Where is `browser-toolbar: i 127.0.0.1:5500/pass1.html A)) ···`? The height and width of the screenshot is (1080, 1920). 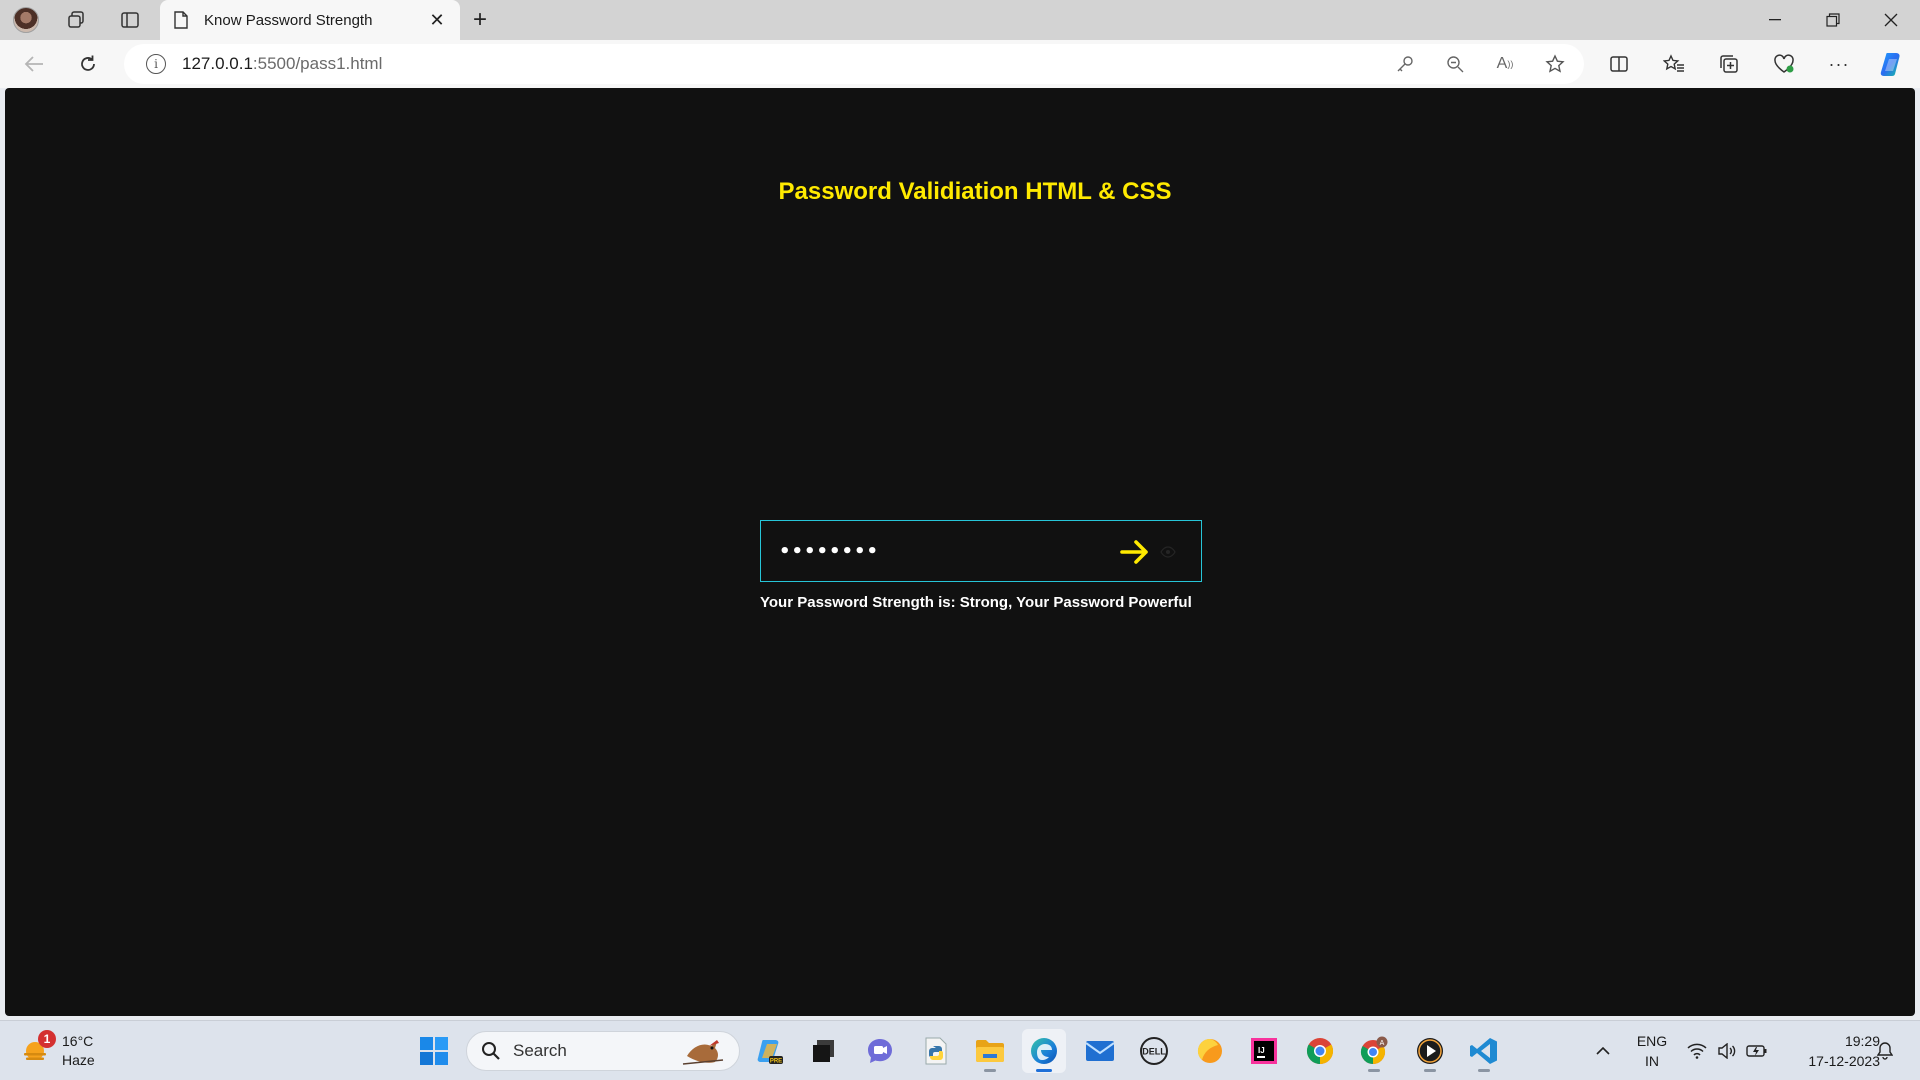
browser-toolbar: i 127.0.0.1:5500/pass1.html A)) ··· is located at coordinates (960, 64).